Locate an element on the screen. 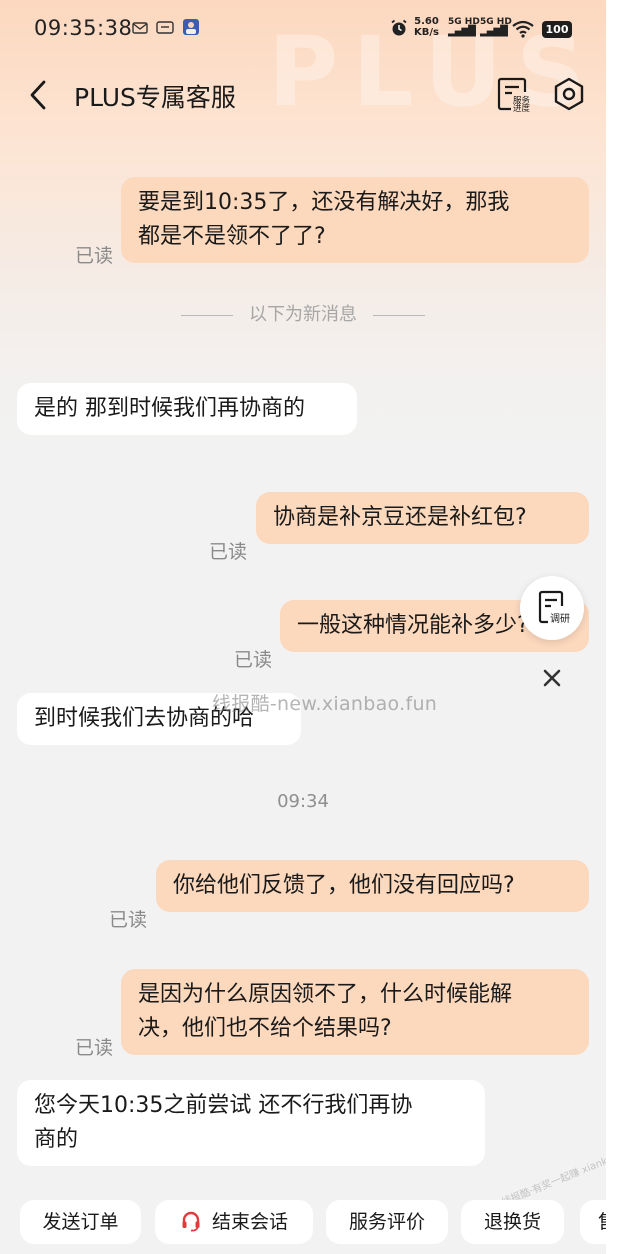  after-sales-button: 售 is located at coordinates (593, 1222).